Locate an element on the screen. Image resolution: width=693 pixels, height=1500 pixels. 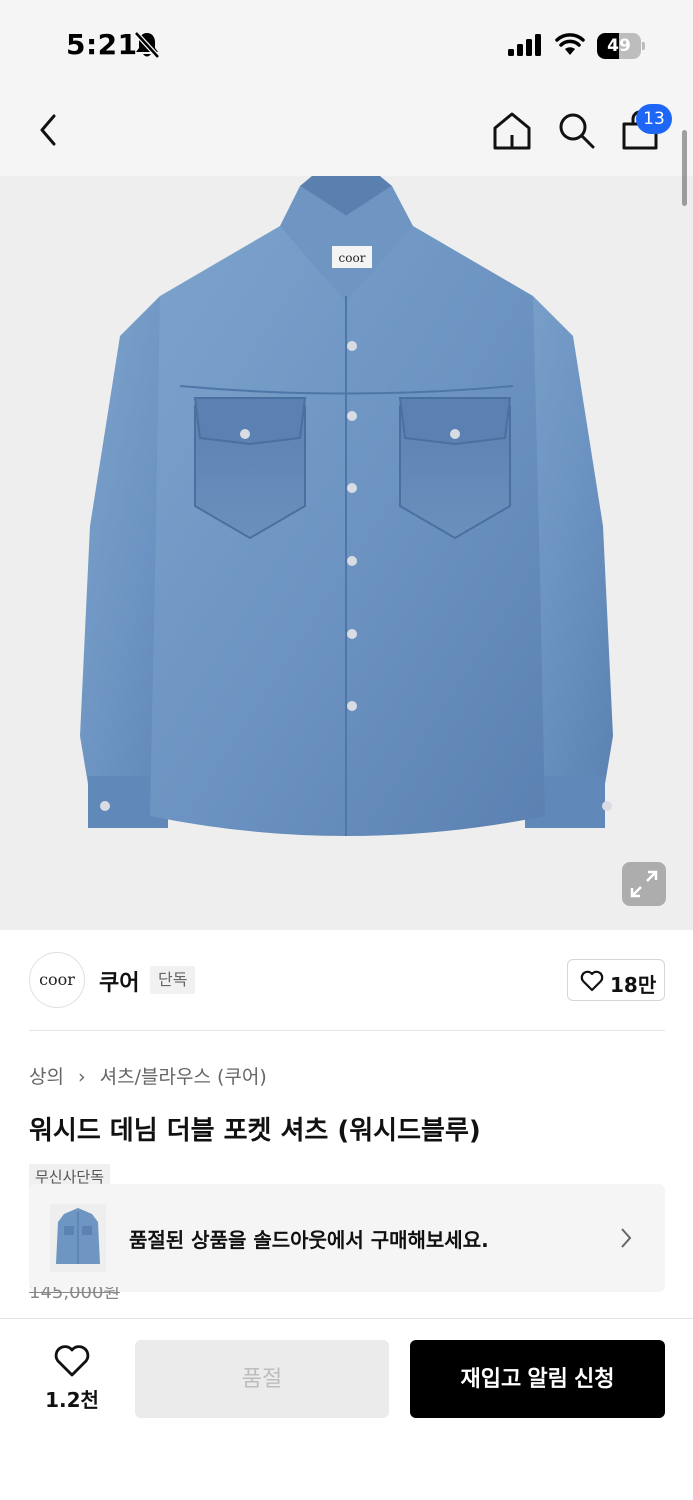
wifi-icon is located at coordinates (570, 44).